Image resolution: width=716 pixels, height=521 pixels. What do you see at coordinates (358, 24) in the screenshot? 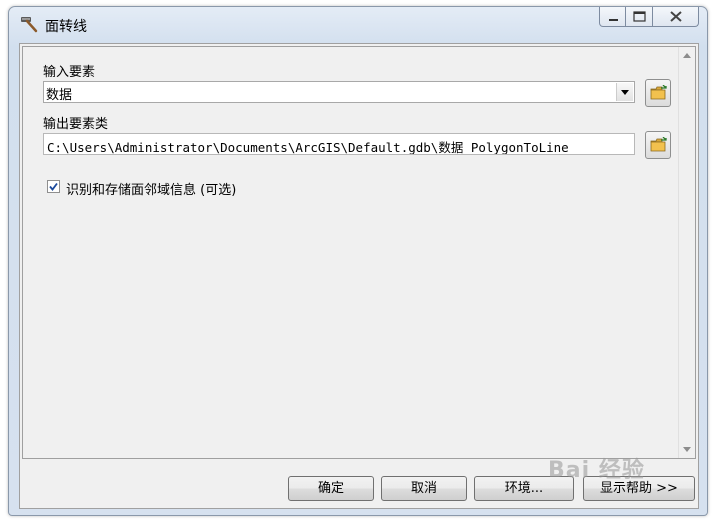
I see `title-bar: 面转线` at bounding box center [358, 24].